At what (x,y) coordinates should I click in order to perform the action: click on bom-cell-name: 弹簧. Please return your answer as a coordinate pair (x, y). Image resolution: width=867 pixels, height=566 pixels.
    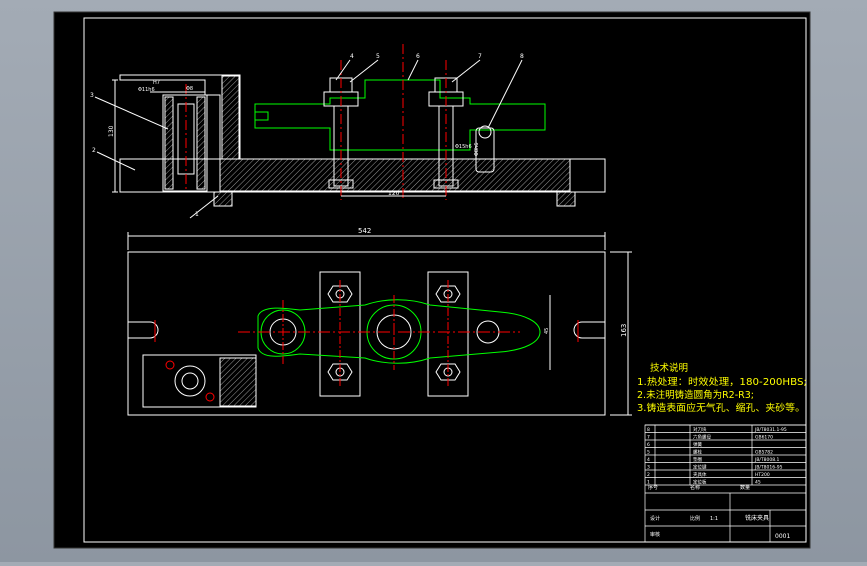
    Looking at the image, I should click on (697, 444).